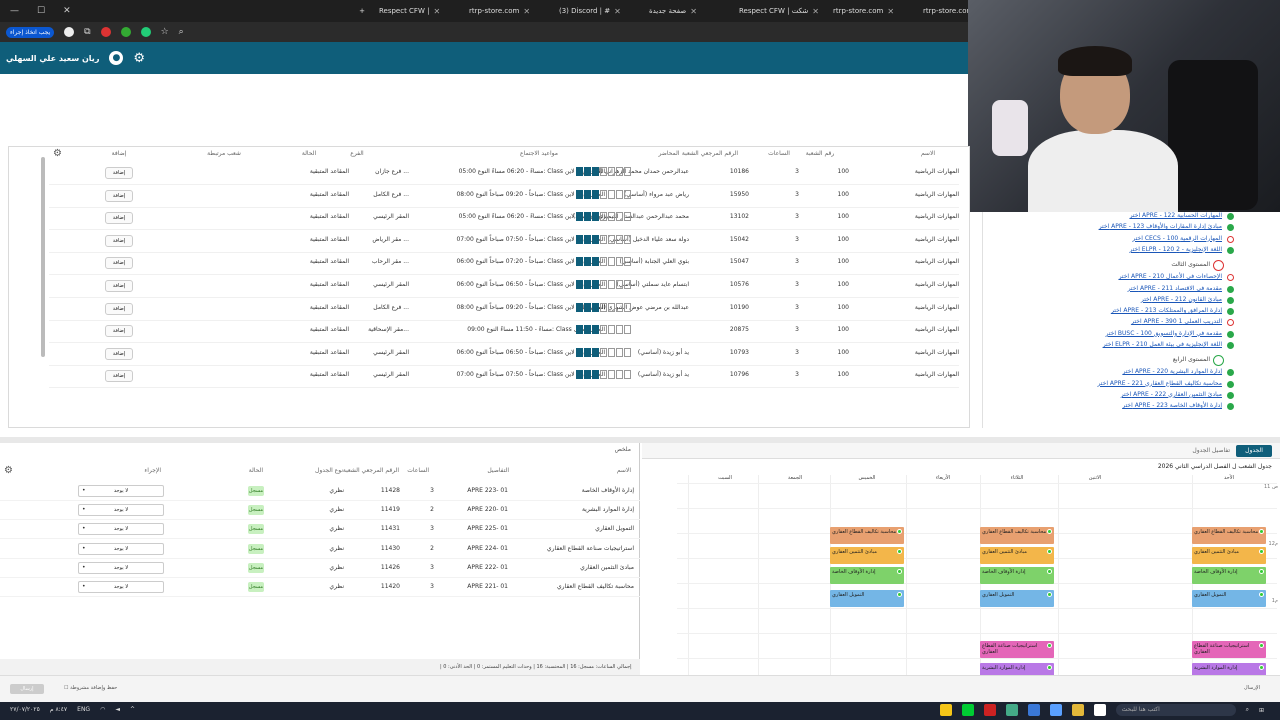 The image size is (1280, 720). I want to click on bookmark-star-icon: ☆, so click(165, 32).